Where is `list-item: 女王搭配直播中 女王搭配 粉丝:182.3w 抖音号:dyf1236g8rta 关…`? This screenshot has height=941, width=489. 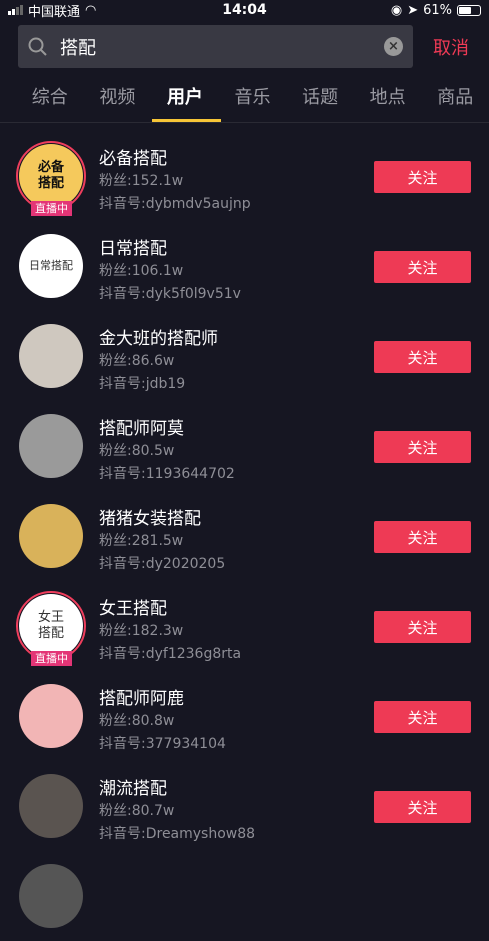
list-item: 女王搭配直播中 女王搭配 粉丝:182.3w 抖音号:dyf1236g8rta 关… is located at coordinates (244, 626).